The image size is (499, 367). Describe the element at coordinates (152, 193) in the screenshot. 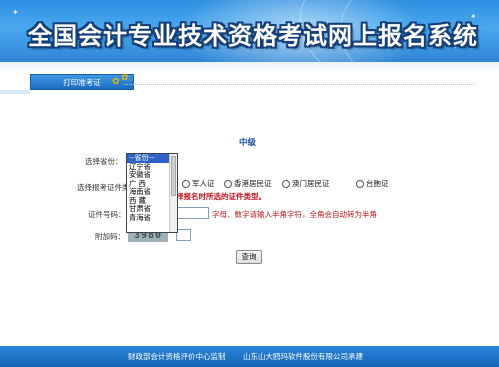

I see `province-dropdown-list: --省份-- 辽宁省 安徽省 广 西 海南省 西 藏 甘肃省 青海省` at that location.